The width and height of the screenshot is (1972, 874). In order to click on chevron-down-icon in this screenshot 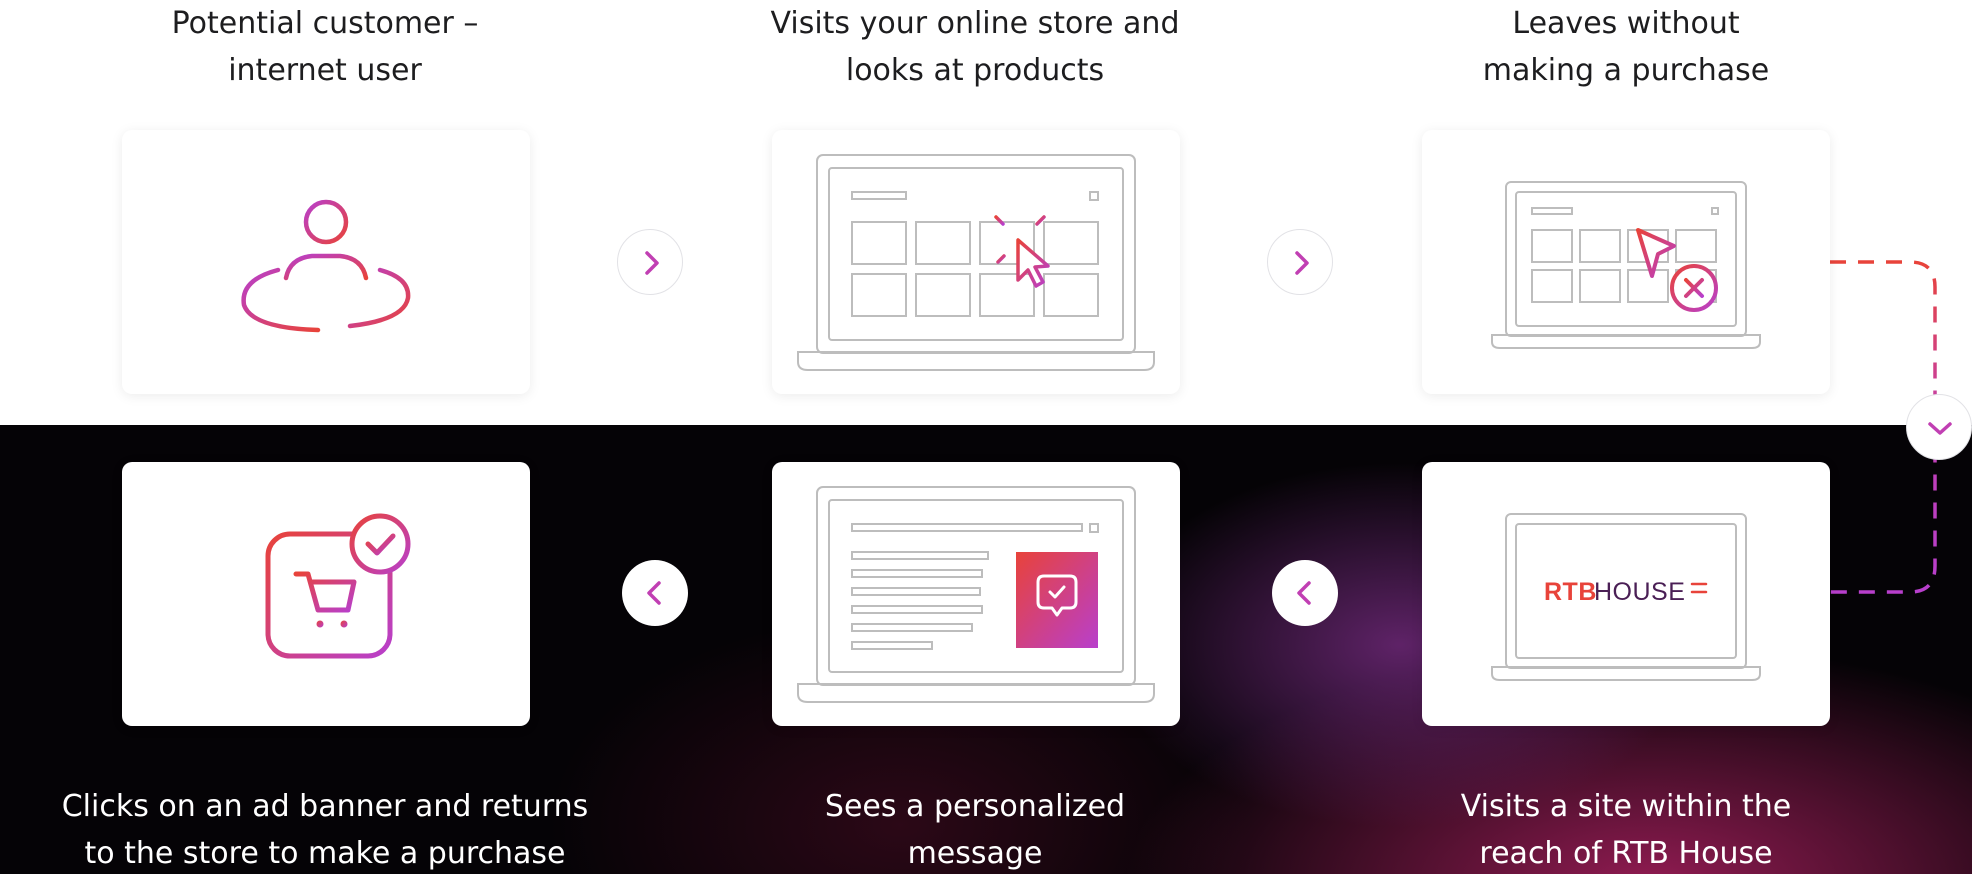, I will do `click(1940, 428)`.